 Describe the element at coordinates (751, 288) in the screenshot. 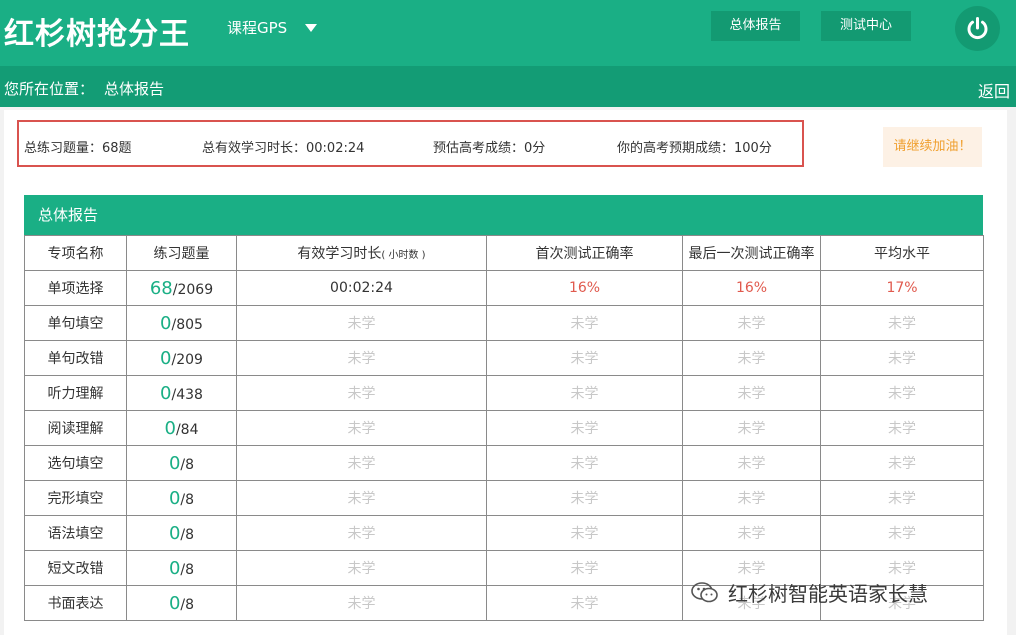

I see `last-rate-cell: 16%` at that location.